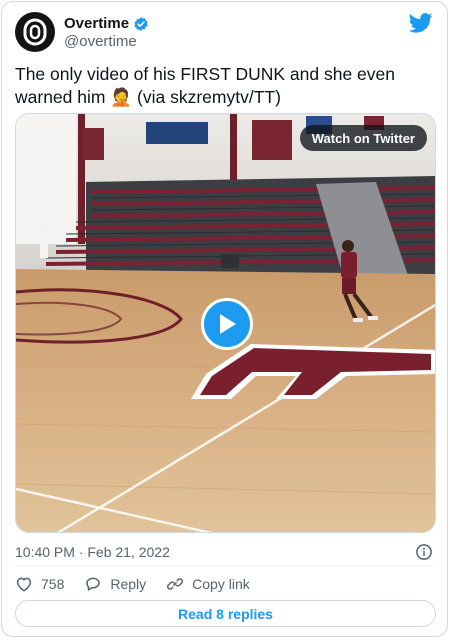 The height and width of the screenshot is (639, 450). I want to click on author-info: Overtime @overtime, so click(106, 32).